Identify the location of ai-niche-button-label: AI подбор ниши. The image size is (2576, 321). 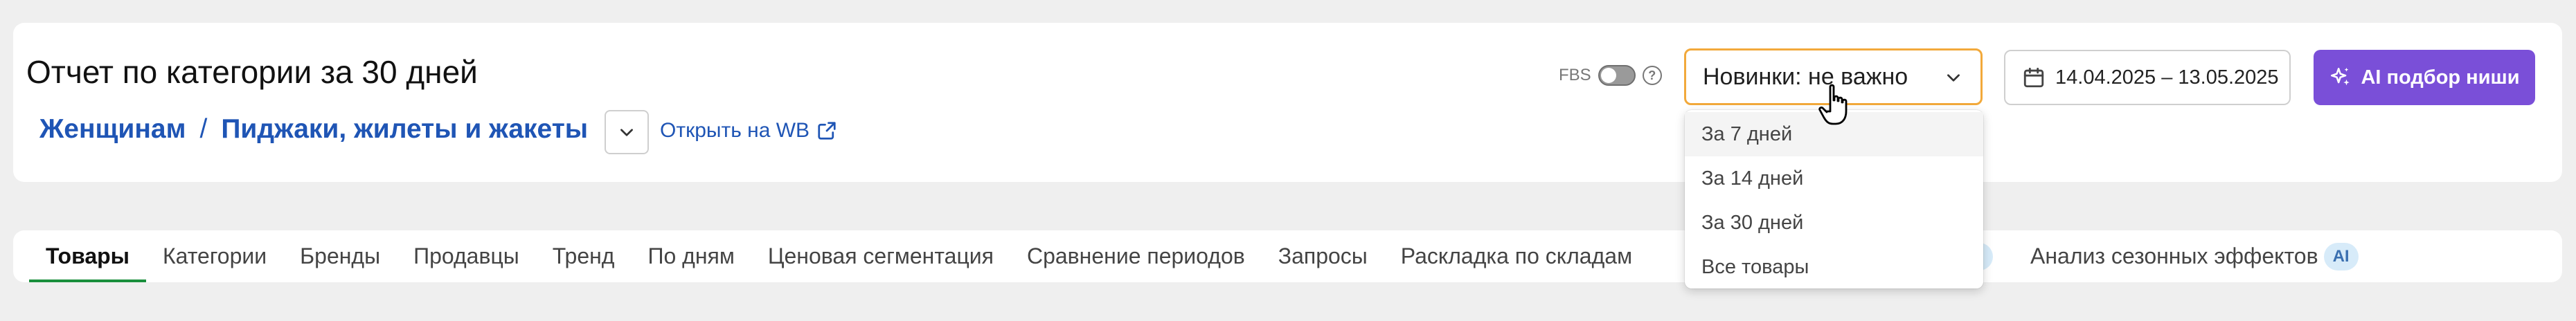
(2440, 77).